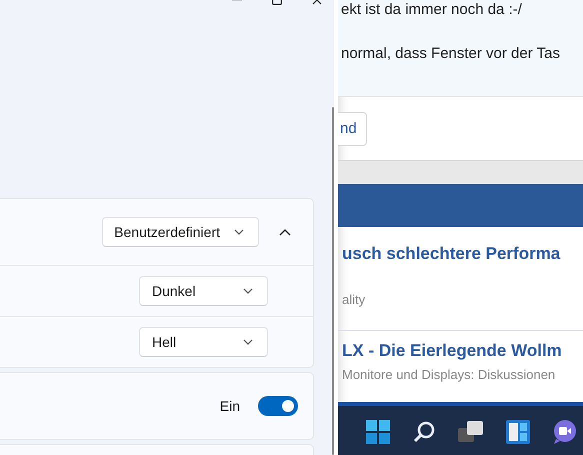  Describe the element at coordinates (432, 9) in the screenshot. I see `post-text: ekt ist da immer noch da :-/` at that location.